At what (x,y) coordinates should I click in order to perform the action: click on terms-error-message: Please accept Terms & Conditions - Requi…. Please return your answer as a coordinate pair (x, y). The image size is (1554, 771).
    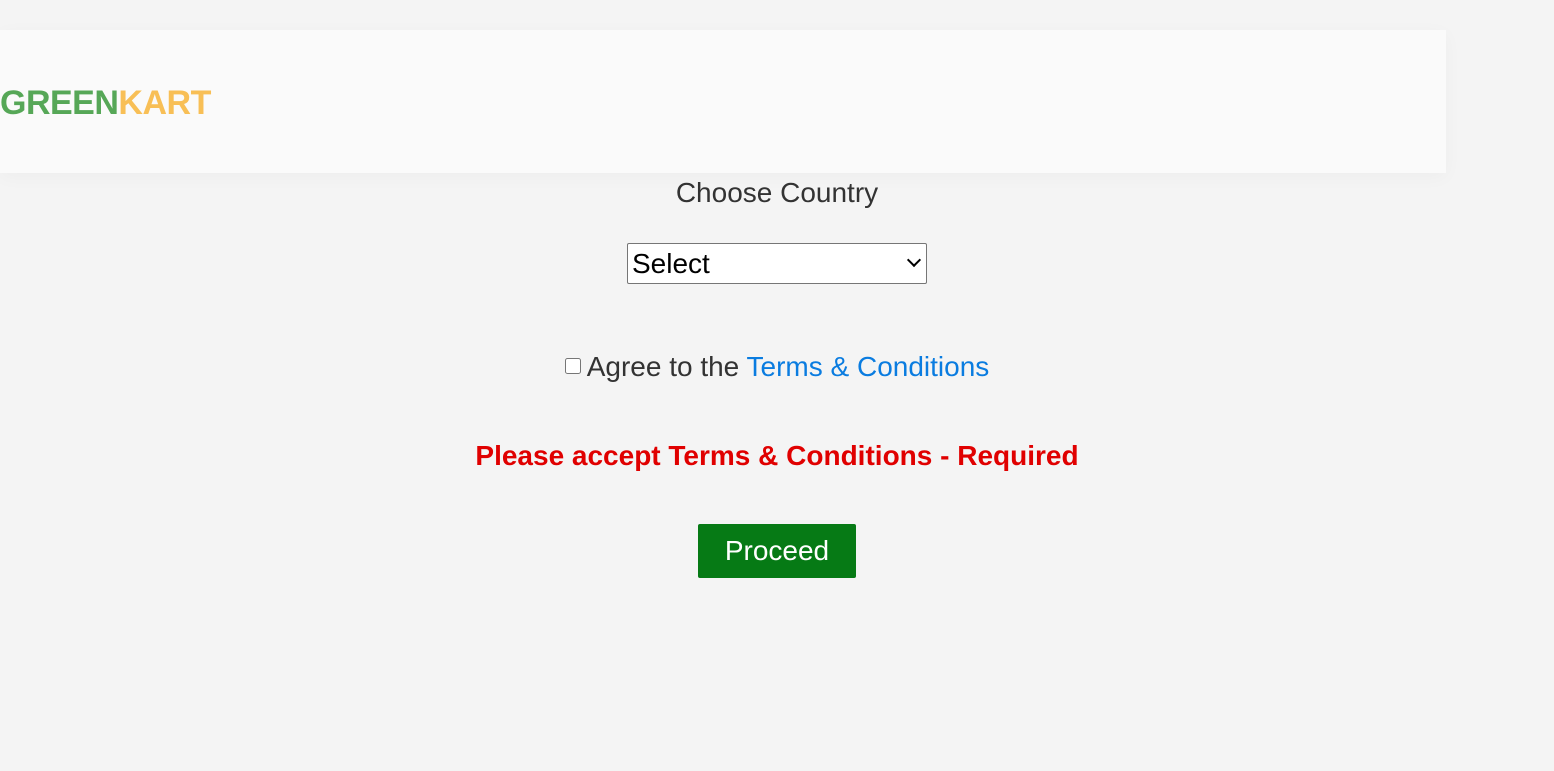
    Looking at the image, I should click on (777, 455).